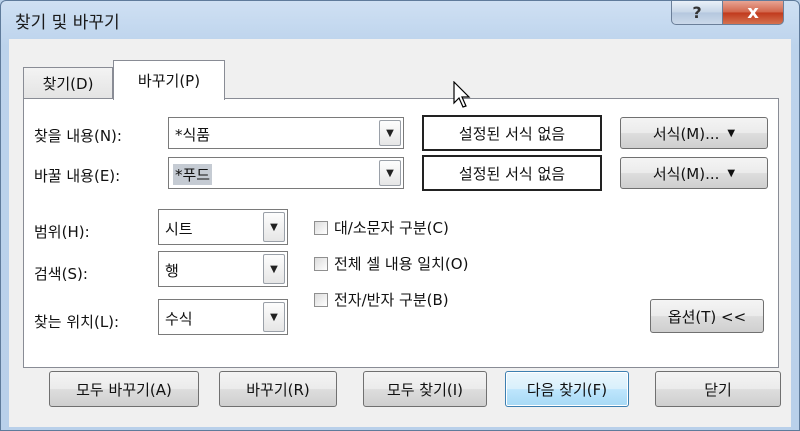 The width and height of the screenshot is (800, 431). I want to click on options-toggle-button: 옵션(T) <<, so click(707, 316).